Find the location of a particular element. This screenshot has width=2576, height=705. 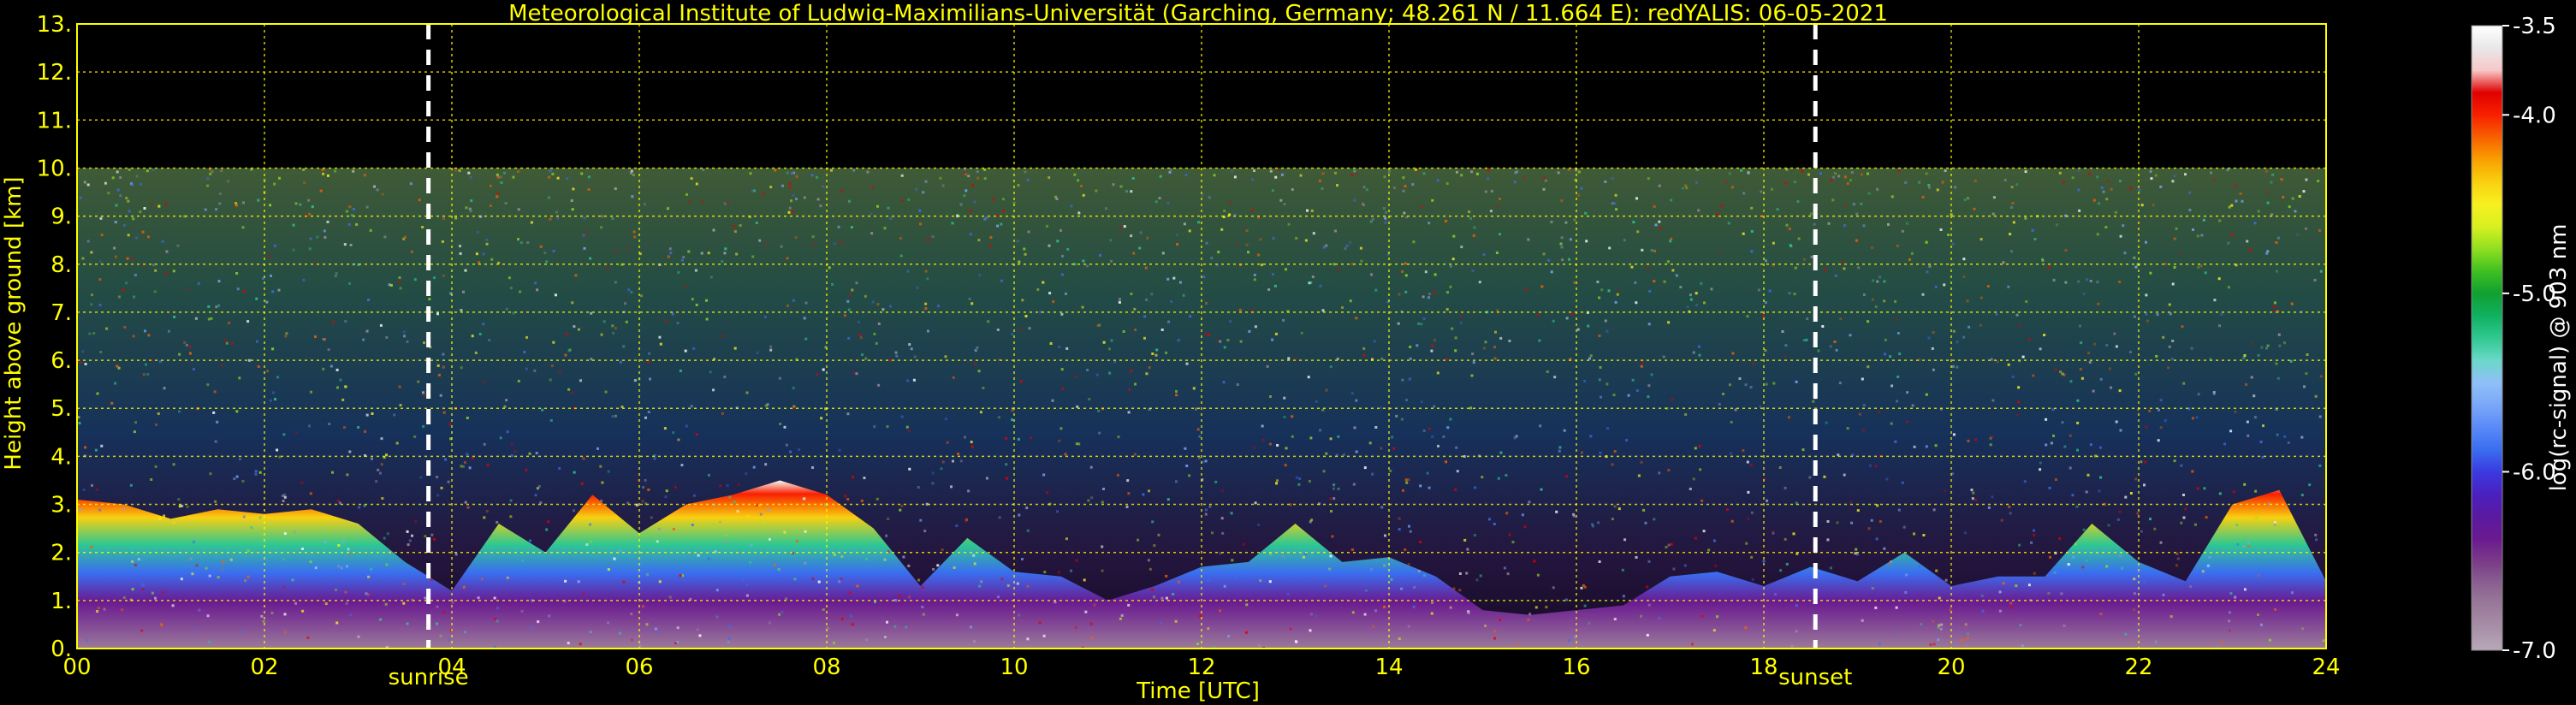

y-tick-label: 9. is located at coordinates (61, 217).